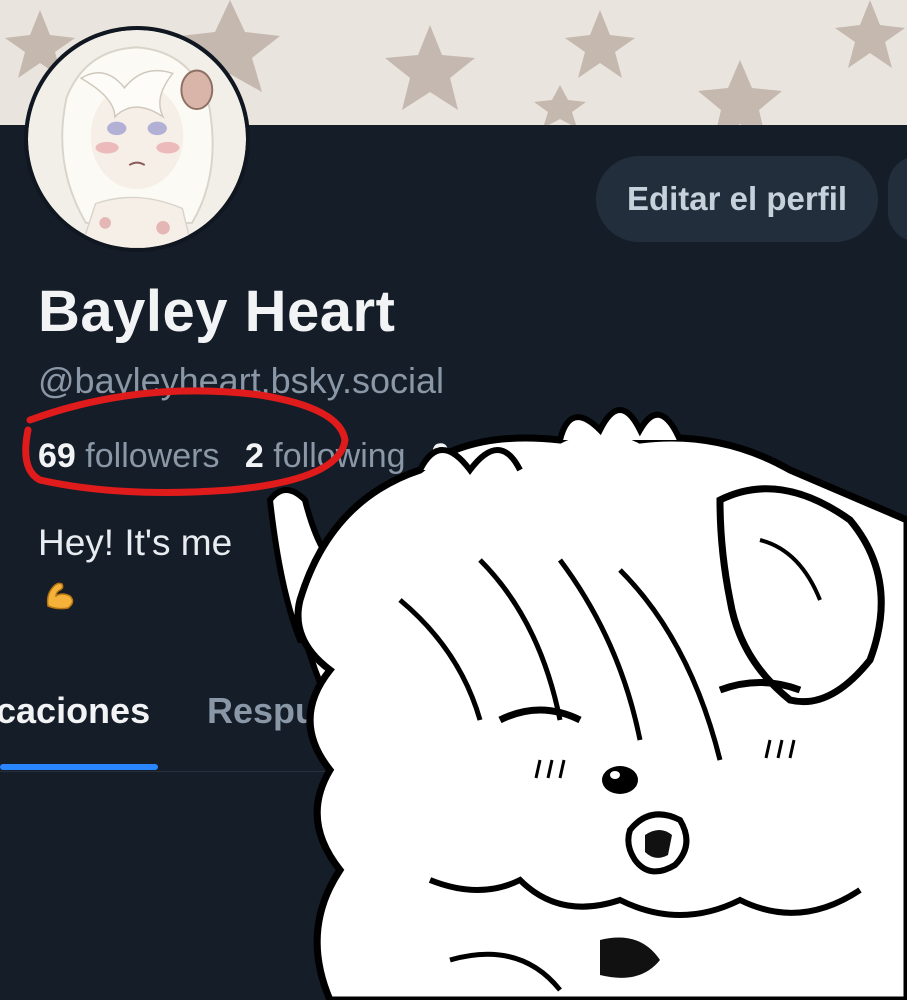 The image size is (907, 1000). Describe the element at coordinates (152, 456) in the screenshot. I see `followers-label: followers` at that location.